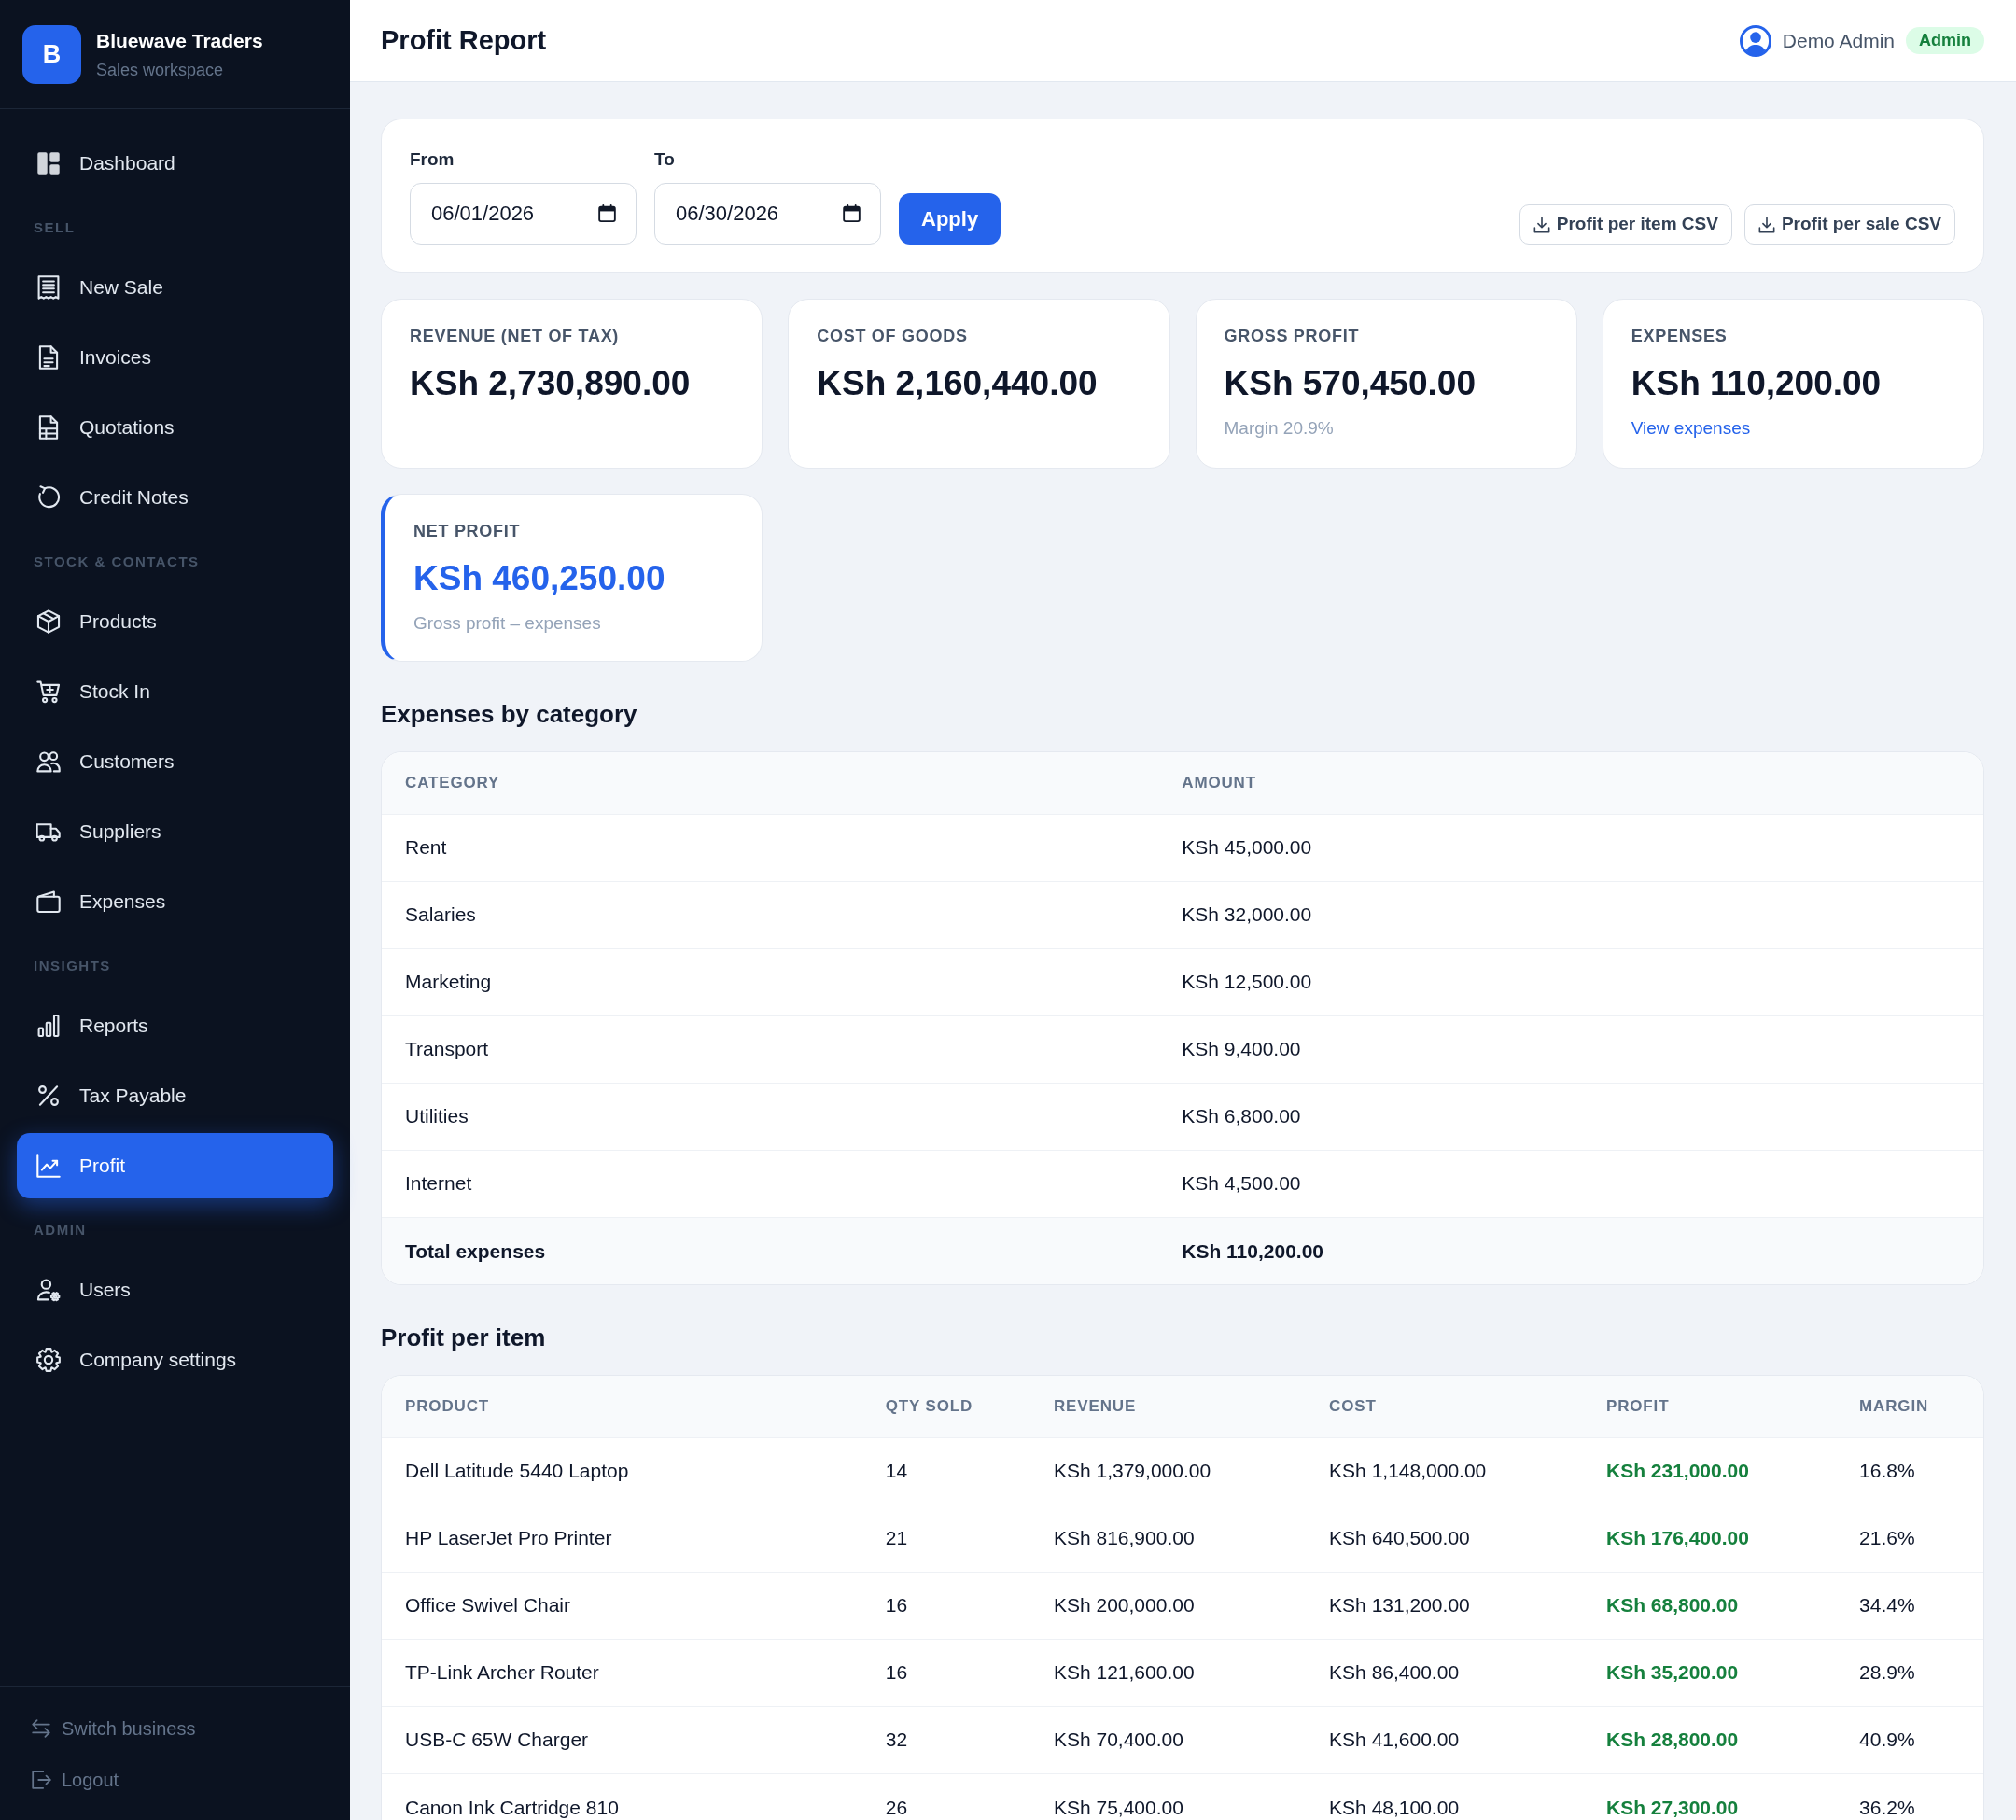 Image resolution: width=2016 pixels, height=1820 pixels. I want to click on page-title: Profit Report, so click(464, 40).